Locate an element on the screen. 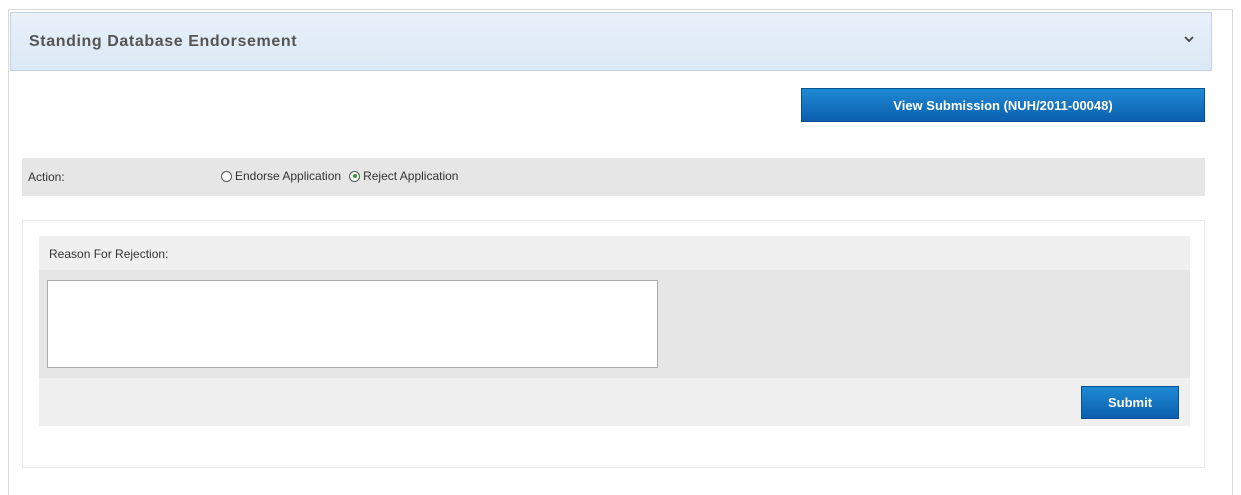  reject-application-label: Reject Application is located at coordinates (411, 176).